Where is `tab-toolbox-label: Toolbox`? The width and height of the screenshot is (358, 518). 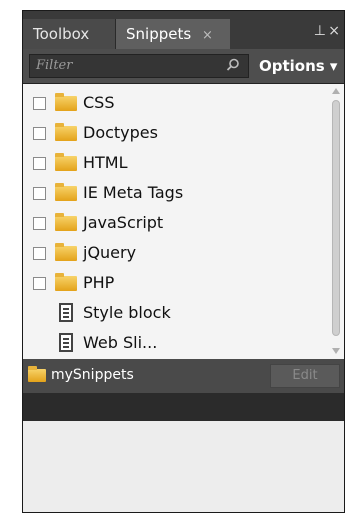 tab-toolbox-label: Toolbox is located at coordinates (61, 34).